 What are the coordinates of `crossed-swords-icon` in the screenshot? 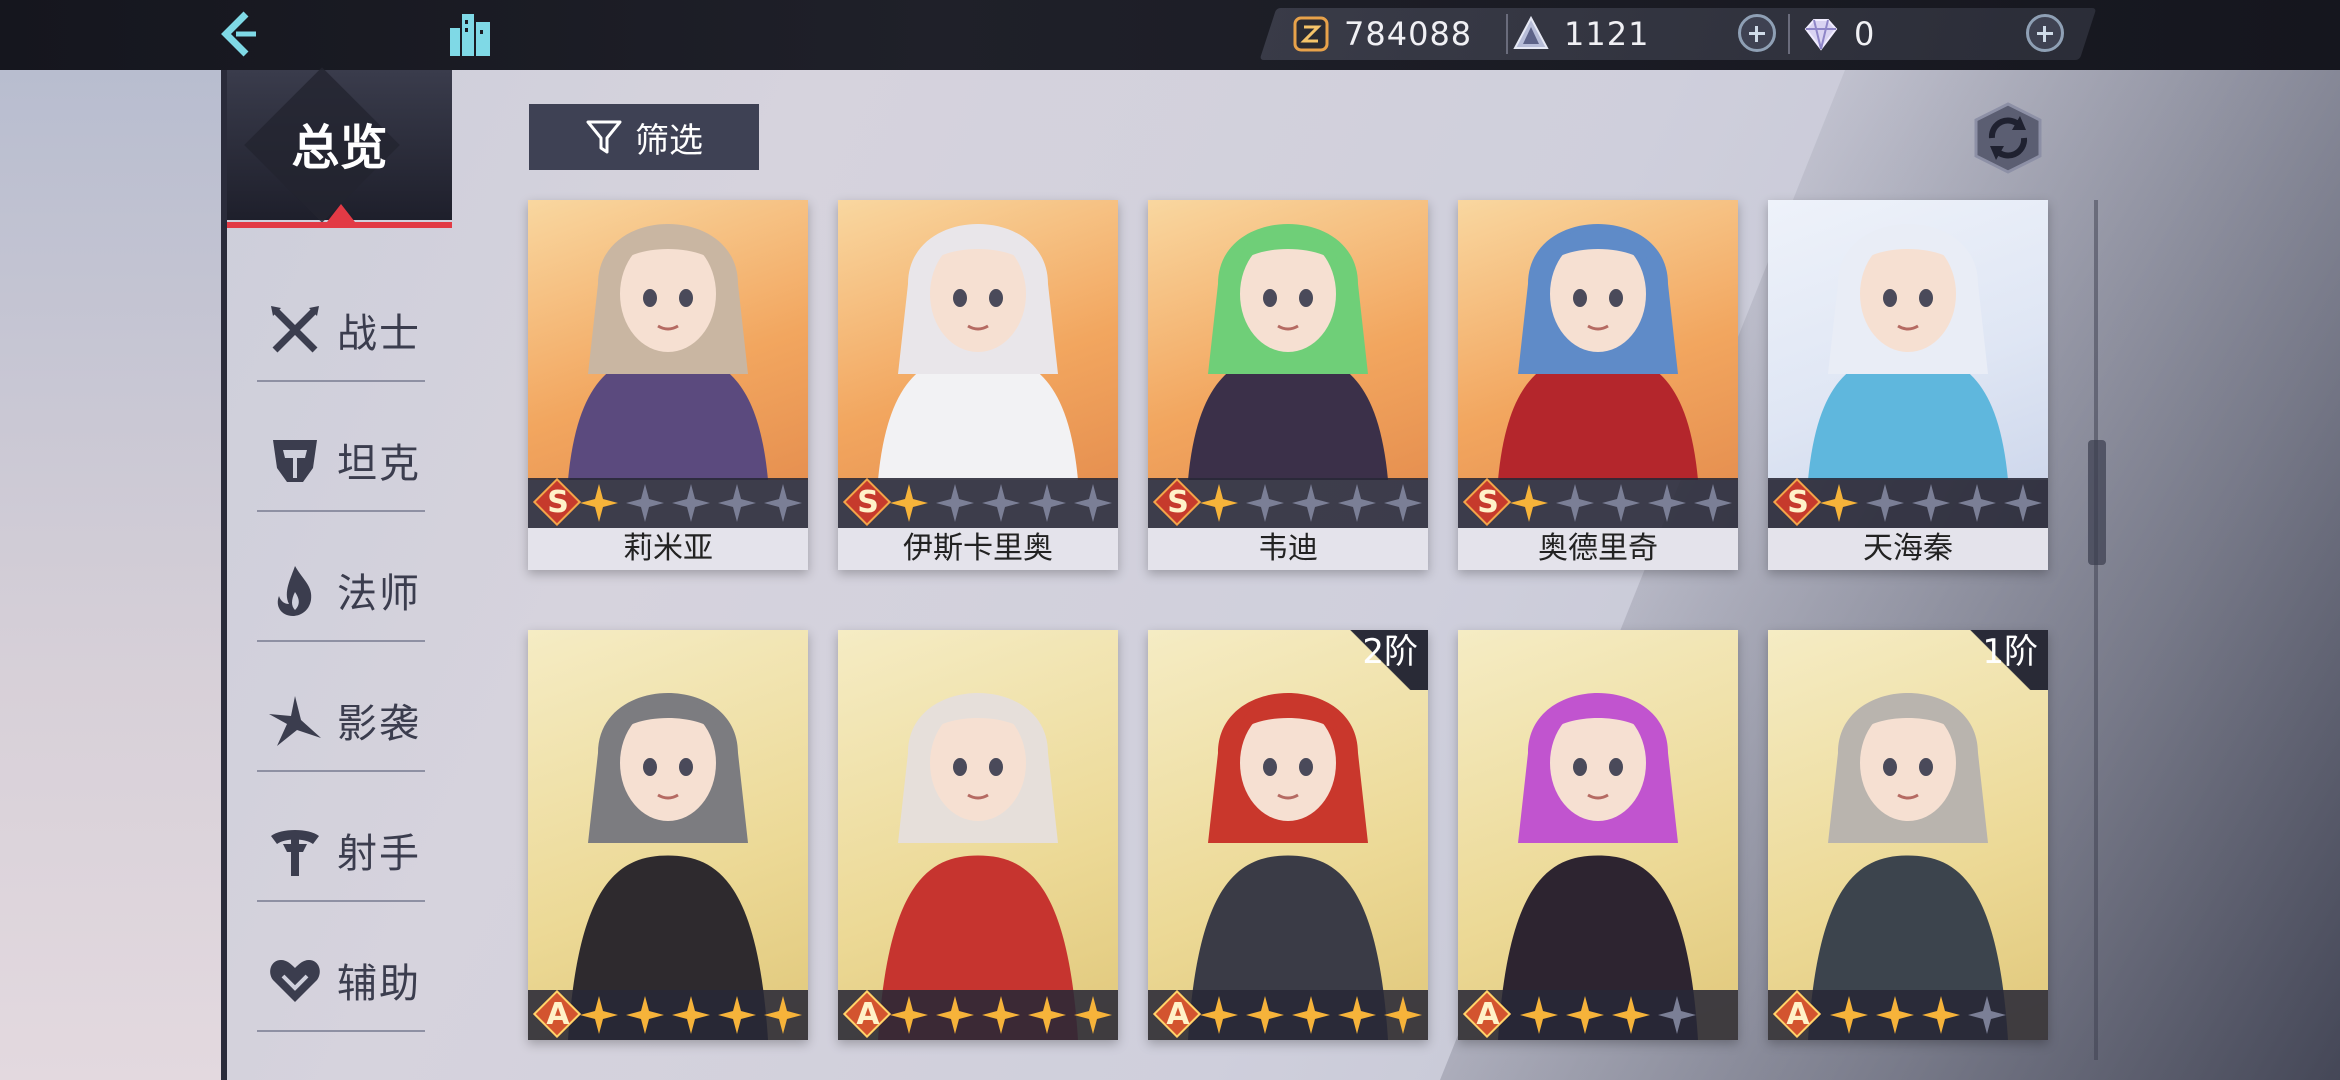 It's located at (295, 330).